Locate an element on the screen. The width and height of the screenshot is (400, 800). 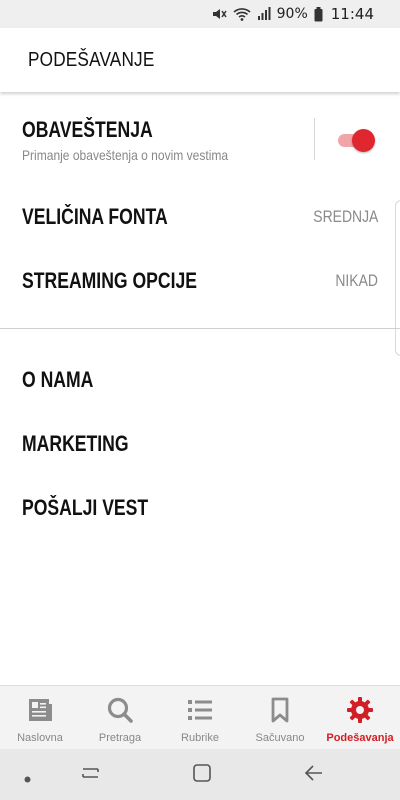
scroll-indicator is located at coordinates (397, 278).